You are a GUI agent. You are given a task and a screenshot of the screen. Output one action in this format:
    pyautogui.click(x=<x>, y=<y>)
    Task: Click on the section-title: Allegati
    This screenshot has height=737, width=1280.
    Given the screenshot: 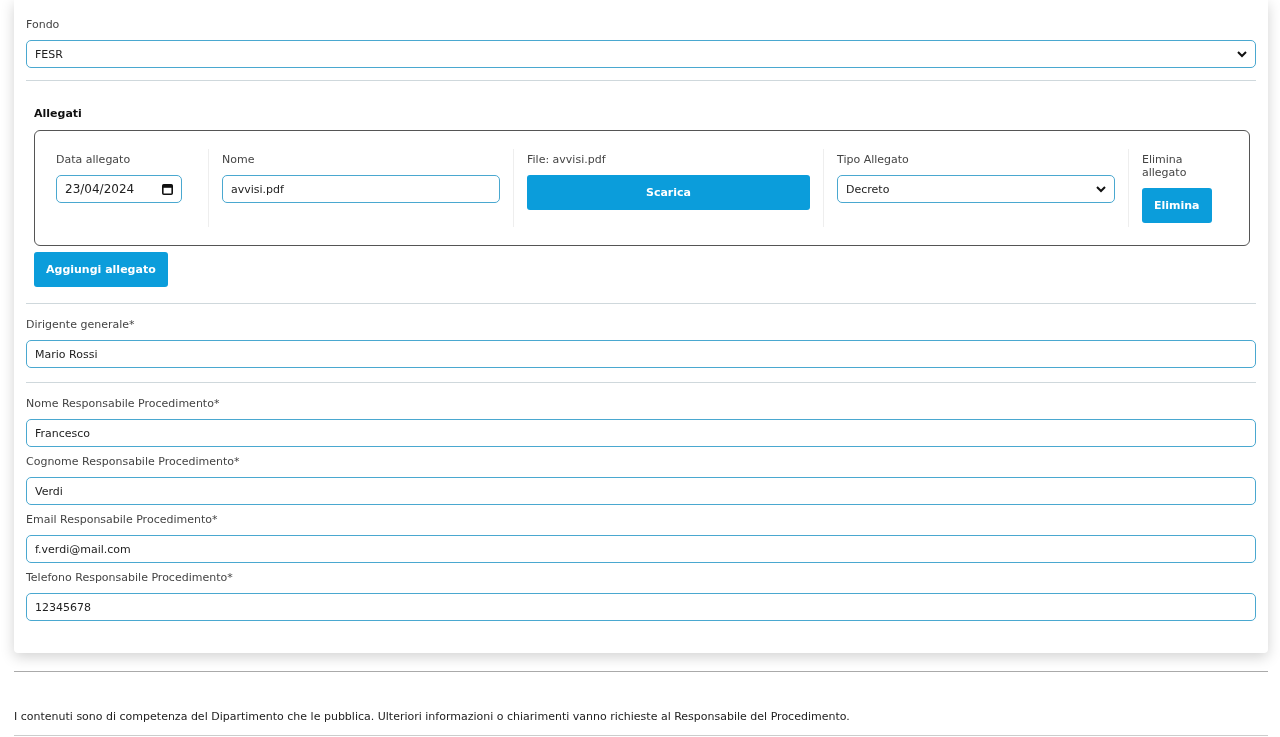 What is the action you would take?
    pyautogui.click(x=58, y=113)
    